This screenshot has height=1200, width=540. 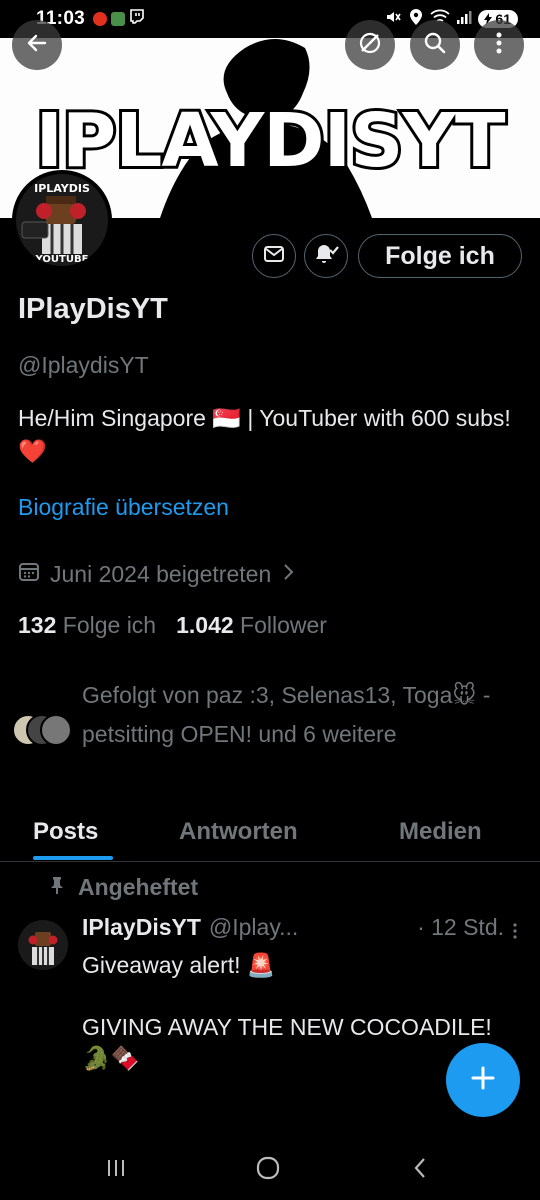 What do you see at coordinates (138, 887) in the screenshot?
I see `pinned-text: Angeheftet` at bounding box center [138, 887].